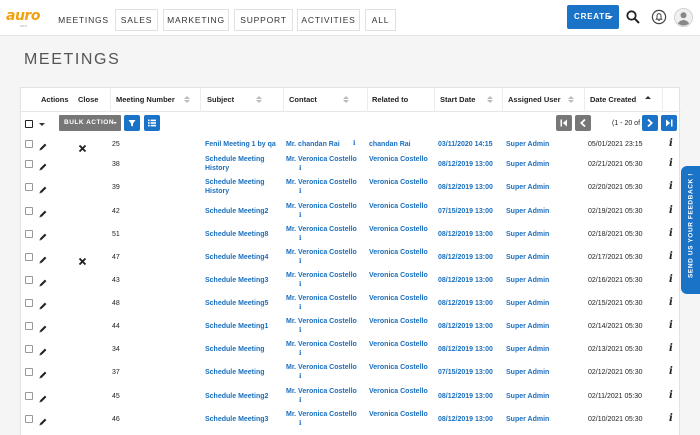 This screenshot has width=700, height=435. Describe the element at coordinates (236, 257) in the screenshot. I see `meeting-subject-link: Schedule Meeting4` at that location.